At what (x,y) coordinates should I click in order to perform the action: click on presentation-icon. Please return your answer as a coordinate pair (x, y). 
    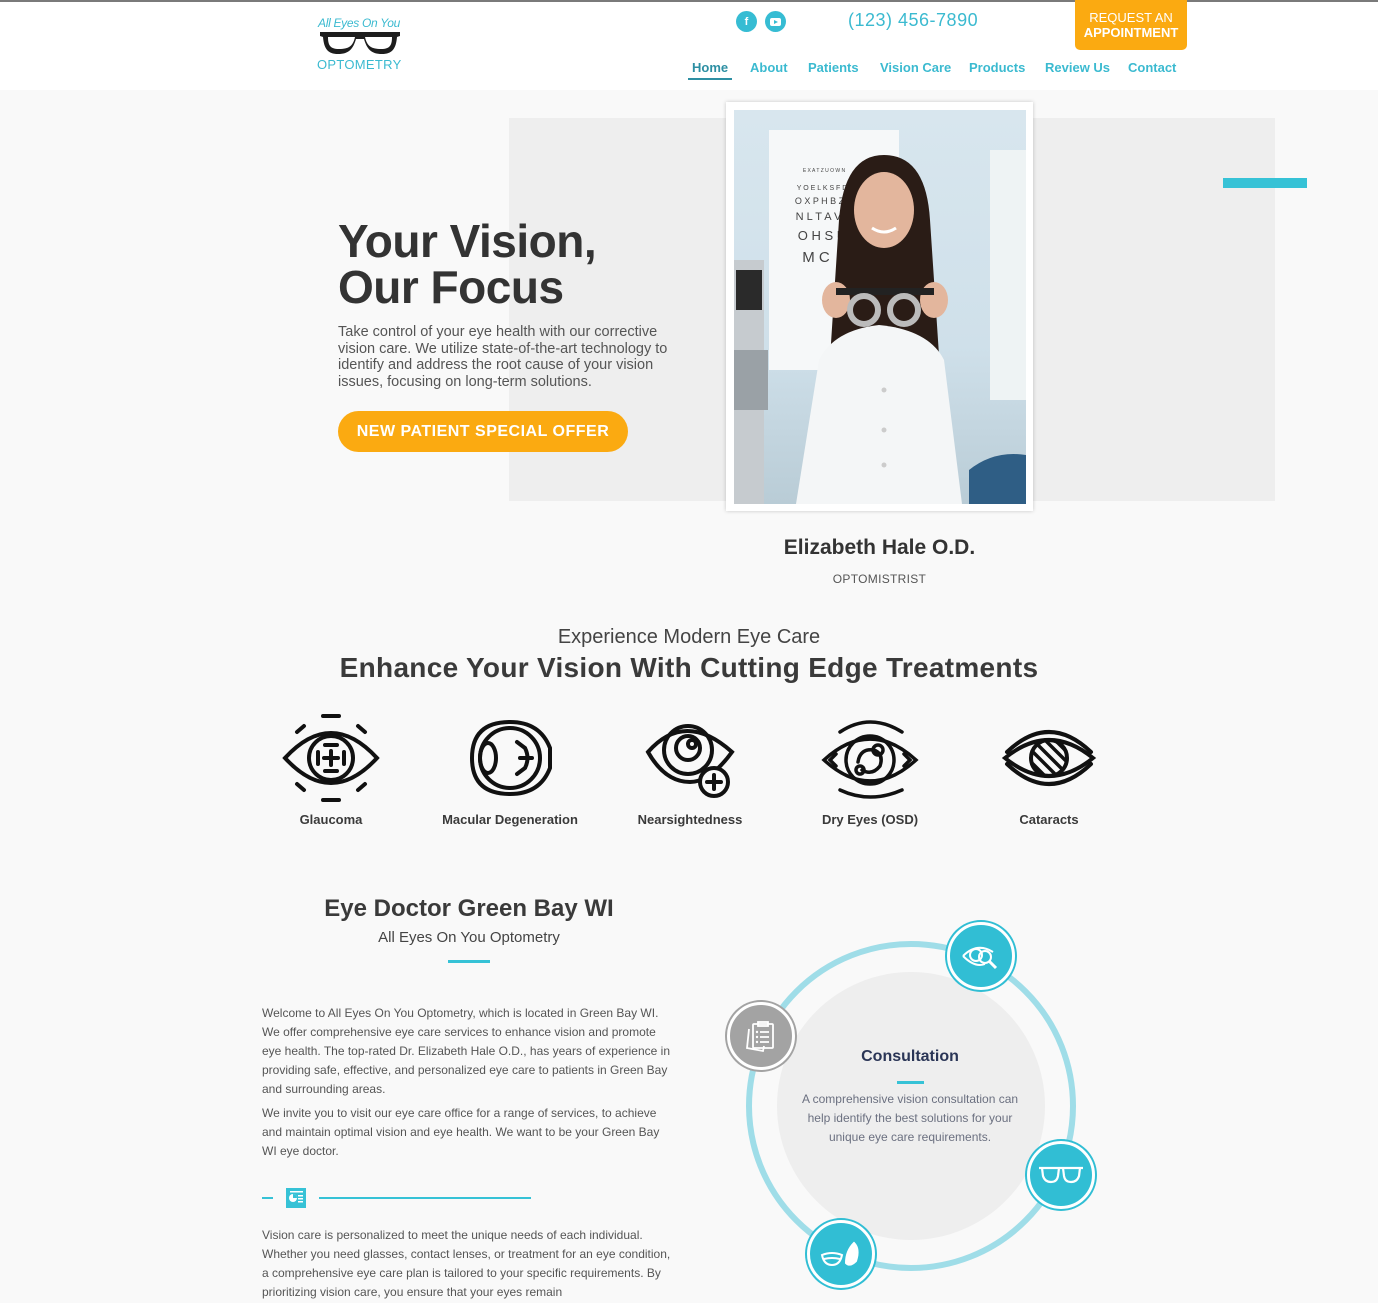
    Looking at the image, I should click on (296, 1198).